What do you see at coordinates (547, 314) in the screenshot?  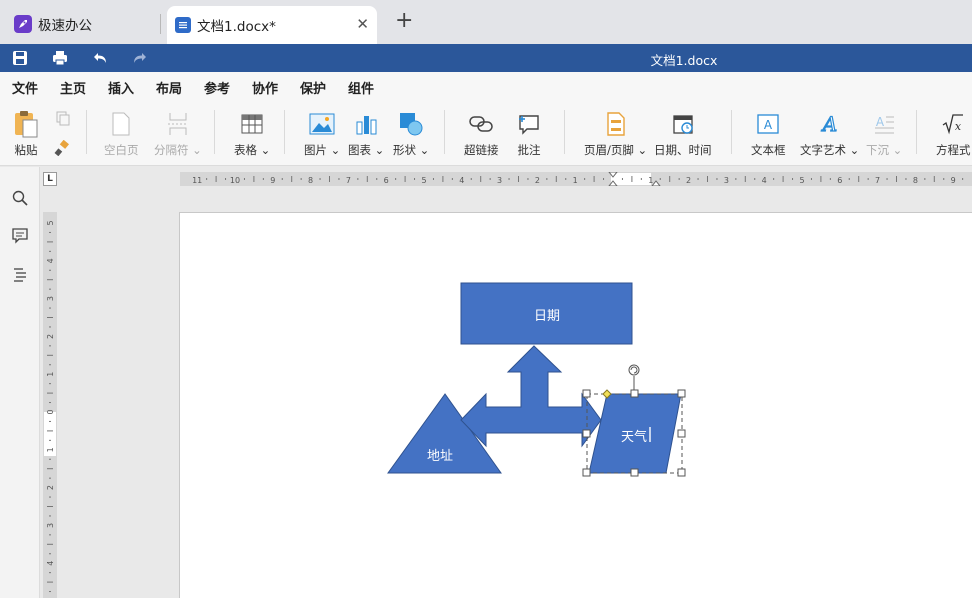 I see `date-shape-label: 日期` at bounding box center [547, 314].